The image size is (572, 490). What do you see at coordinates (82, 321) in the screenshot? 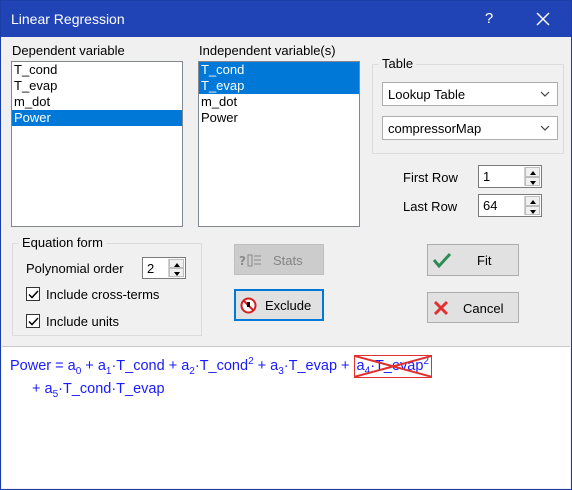
I see `include-units-label: Include units` at bounding box center [82, 321].